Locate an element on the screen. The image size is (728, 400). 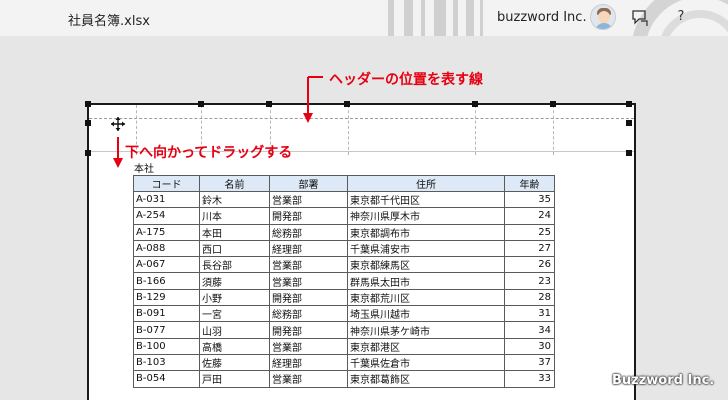
column-header: 名前 is located at coordinates (234, 183).